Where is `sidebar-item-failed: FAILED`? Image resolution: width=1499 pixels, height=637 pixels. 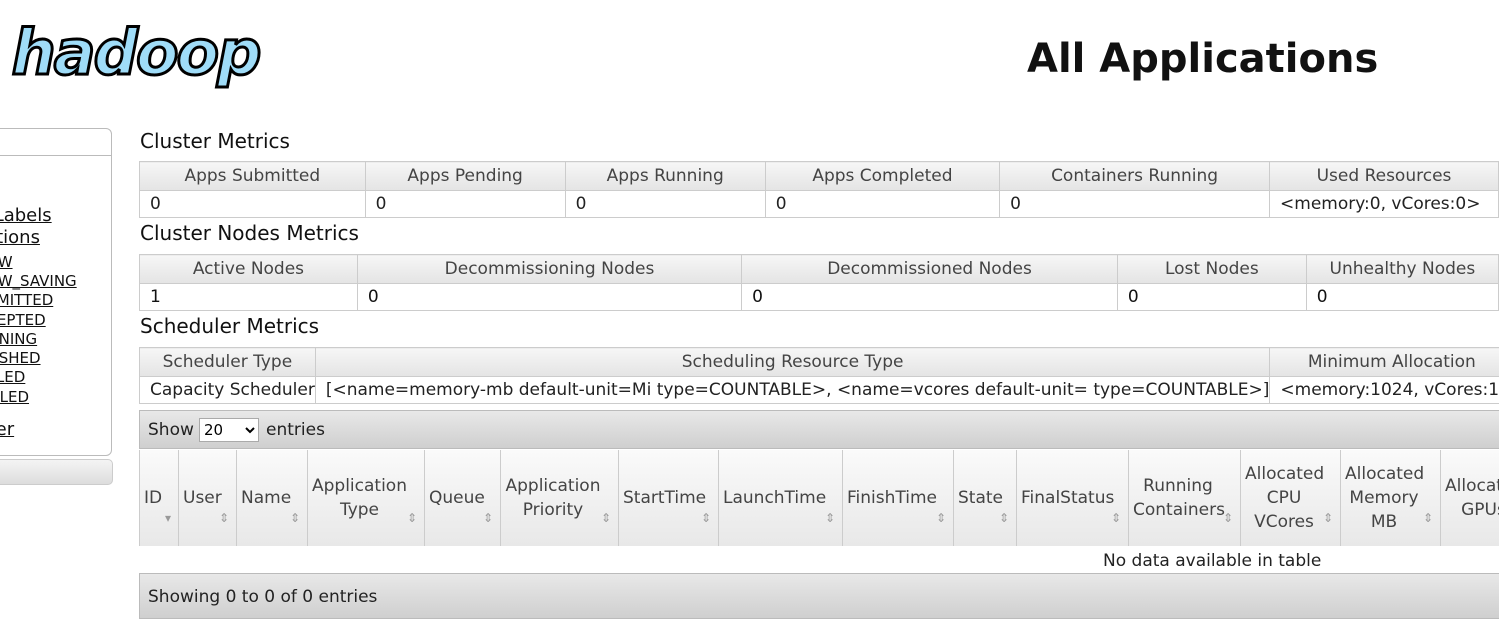
sidebar-item-failed: FAILED is located at coordinates (12, 377).